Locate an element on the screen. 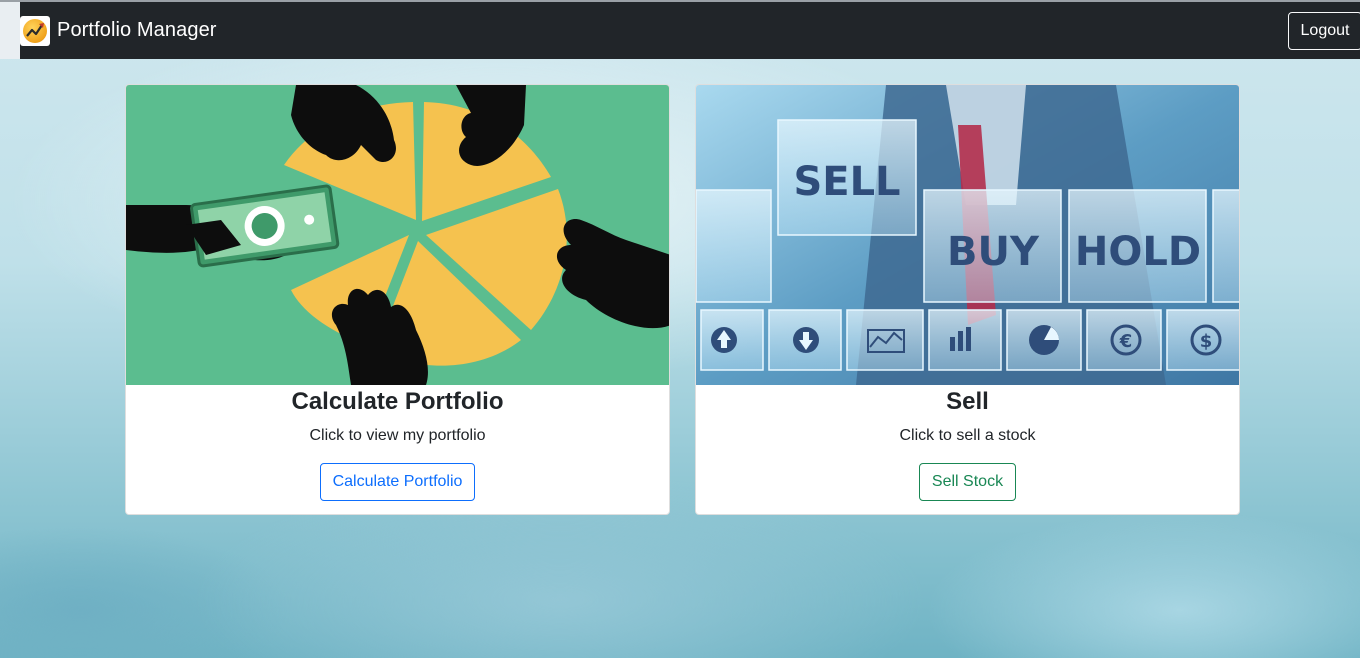 This screenshot has width=1360, height=658. buy-word: BUY is located at coordinates (993, 252).